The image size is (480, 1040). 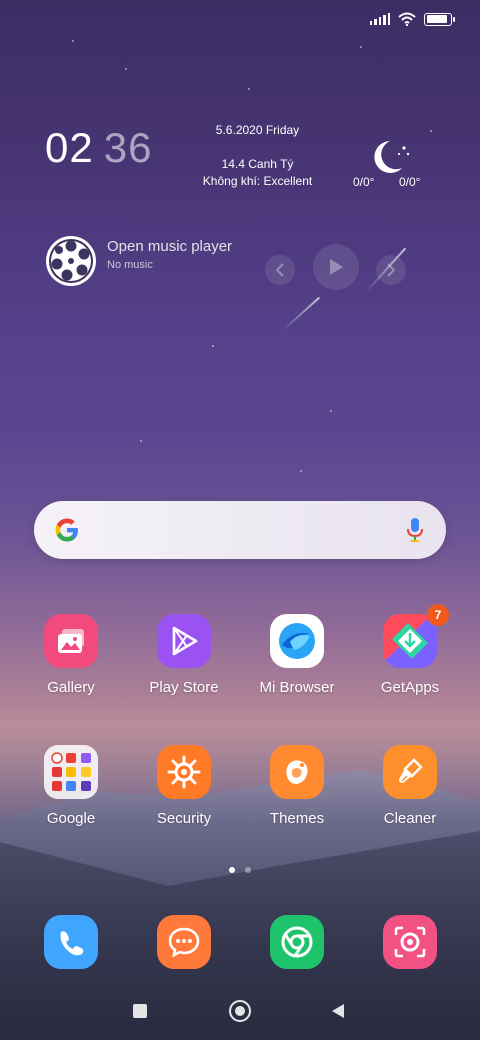 I want to click on app-label: Play Store, so click(x=184, y=687).